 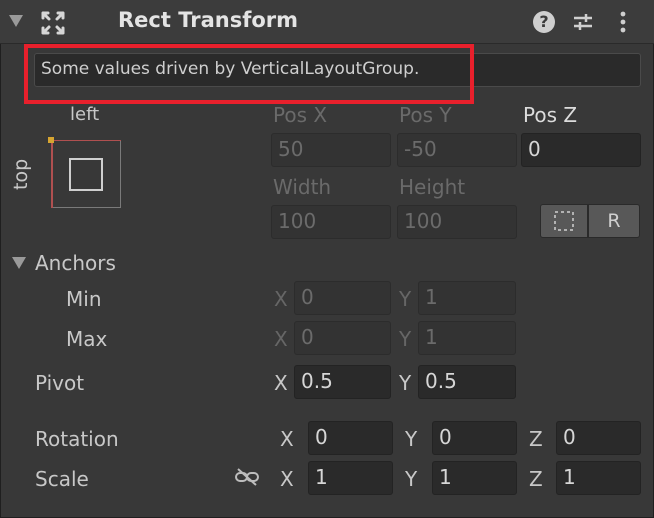 I want to click on anchor-vertical-label: top, so click(x=21, y=174).